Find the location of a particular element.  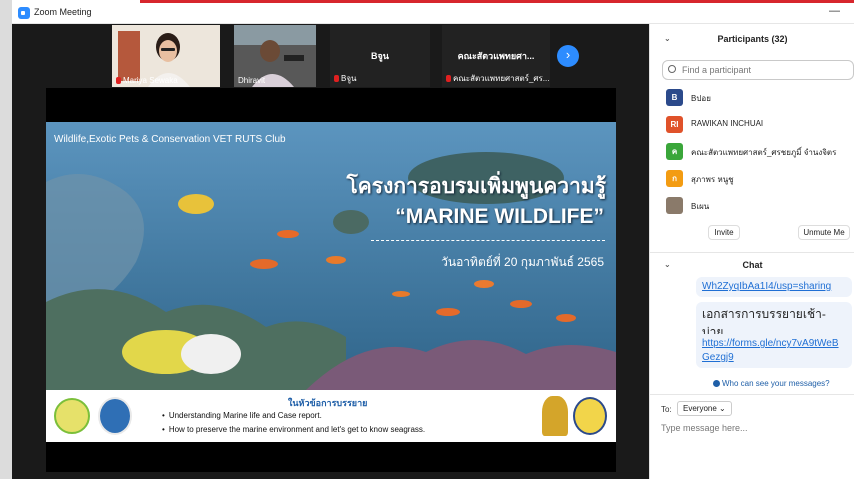

thumb-large-name: Bจูน is located at coordinates (380, 56).